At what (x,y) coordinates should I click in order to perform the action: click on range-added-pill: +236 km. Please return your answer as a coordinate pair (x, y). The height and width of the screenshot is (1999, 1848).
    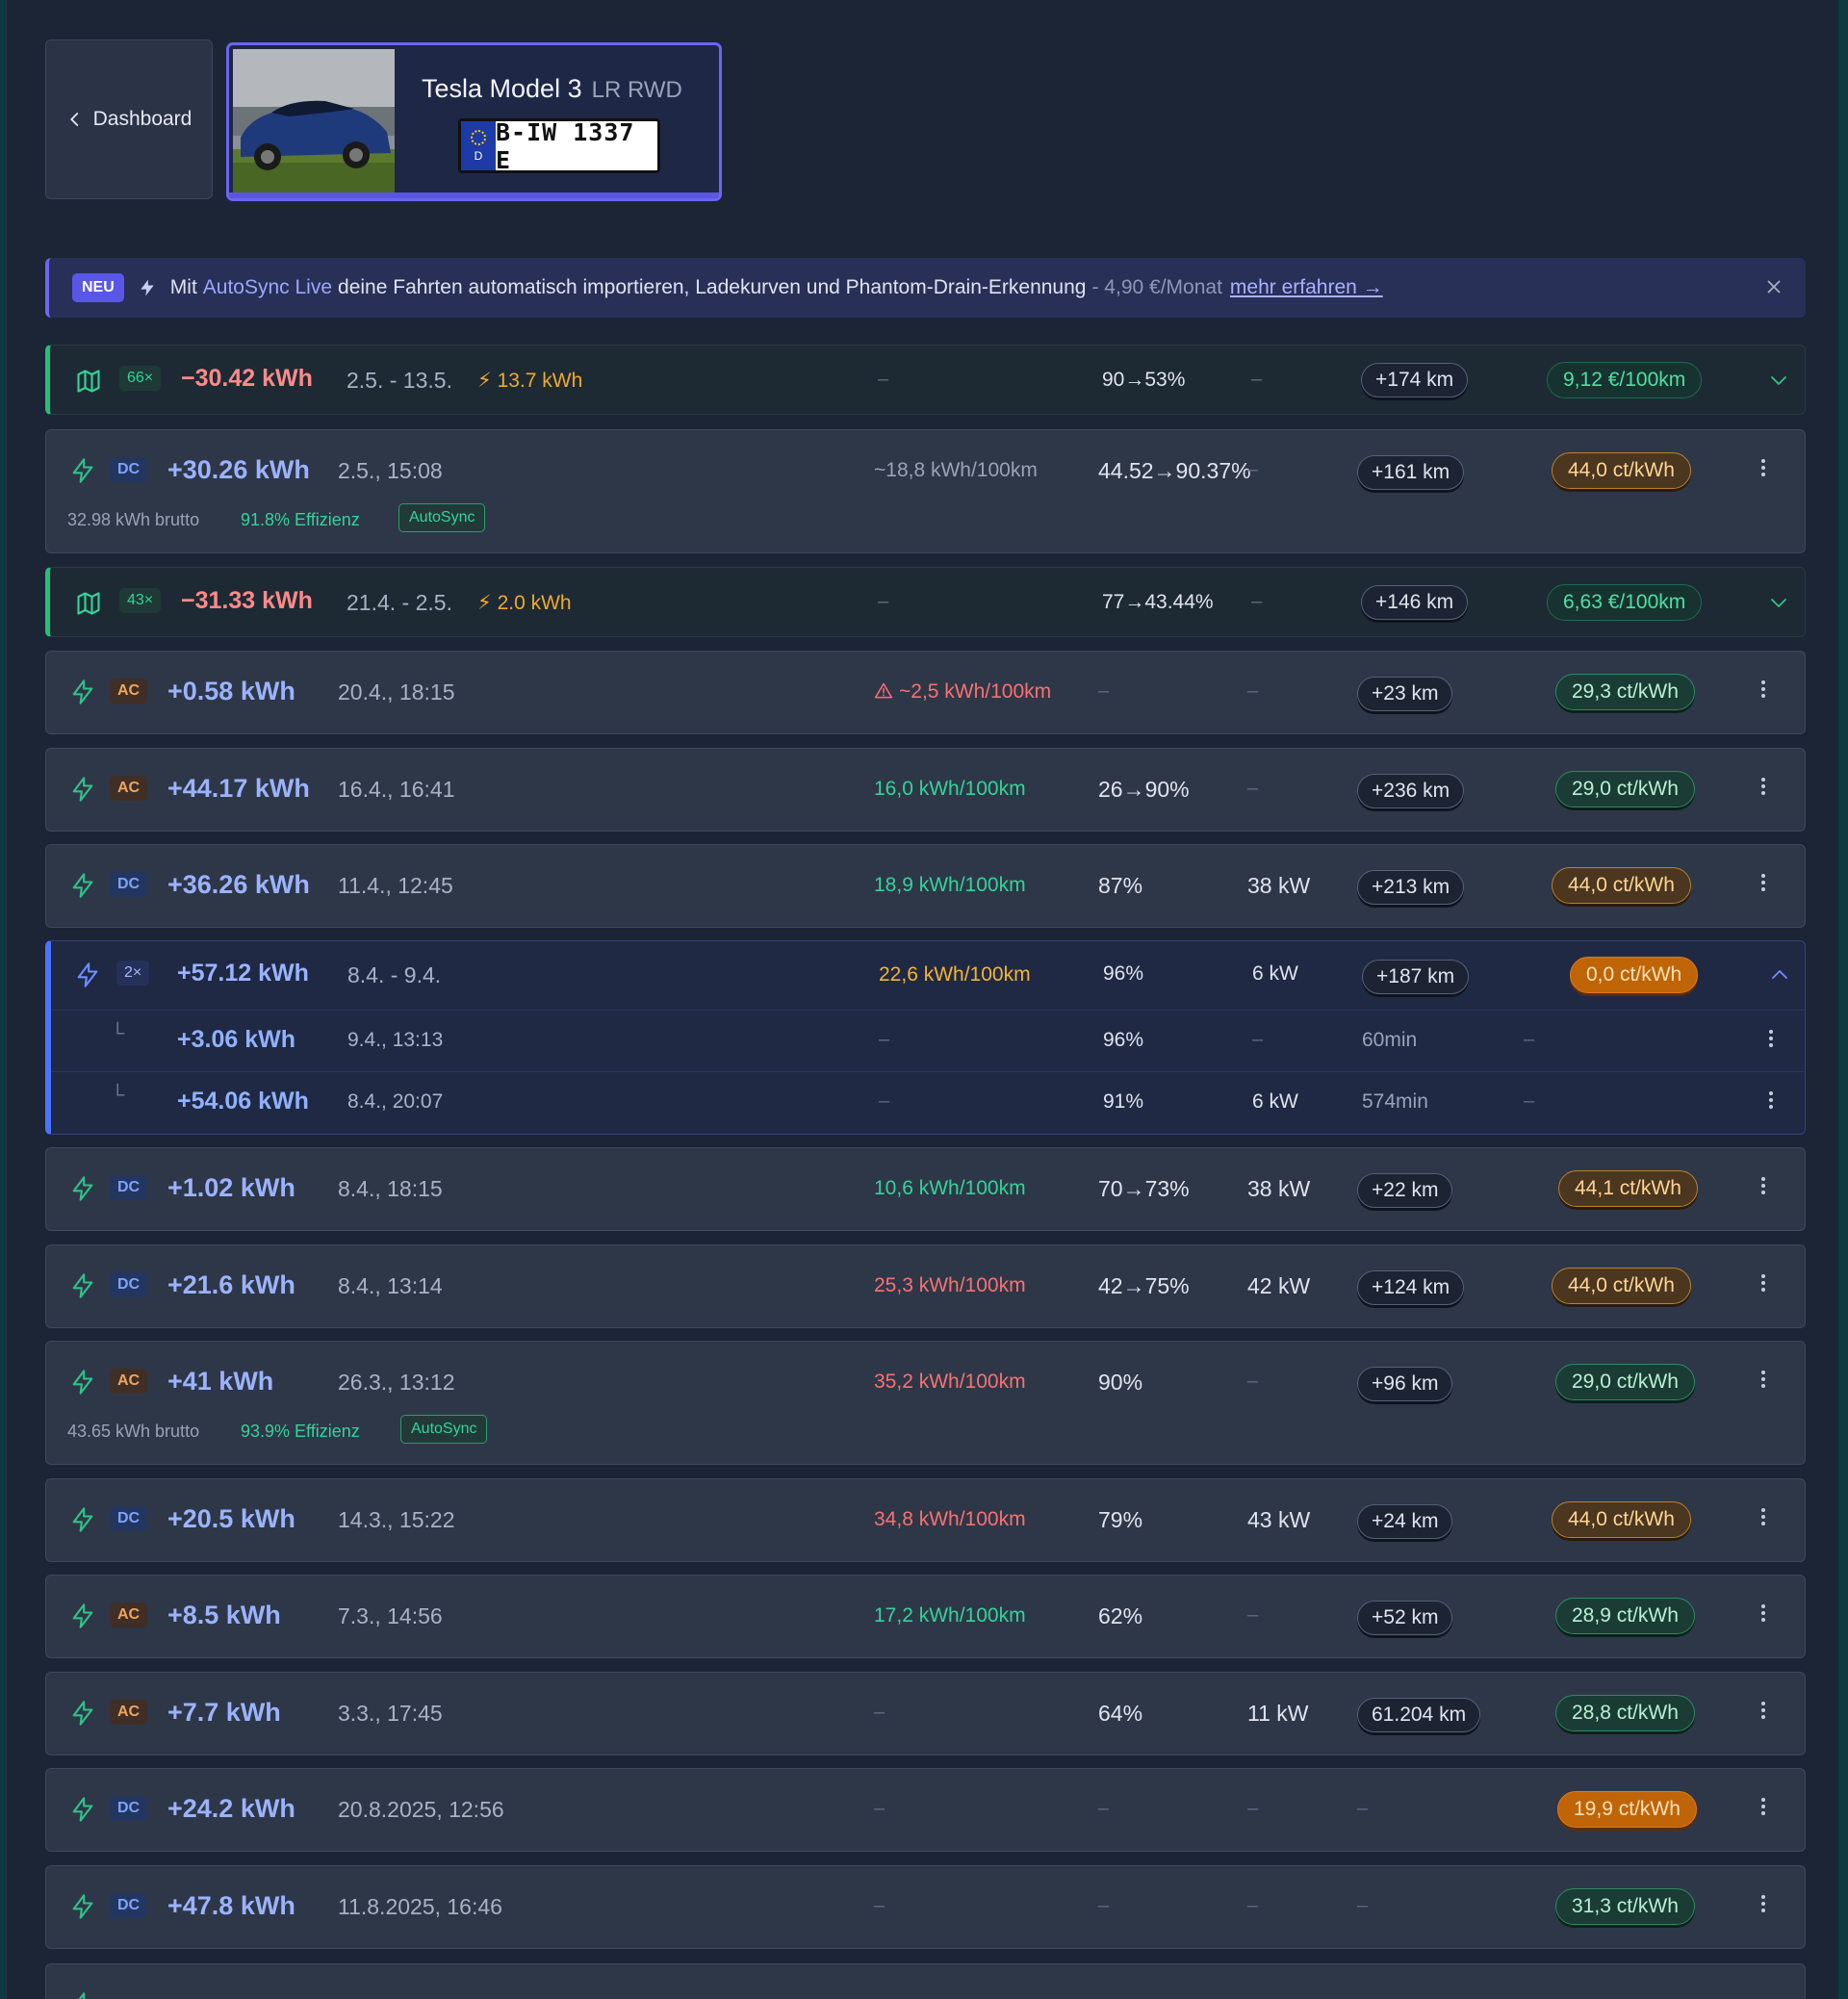
    Looking at the image, I should click on (1411, 791).